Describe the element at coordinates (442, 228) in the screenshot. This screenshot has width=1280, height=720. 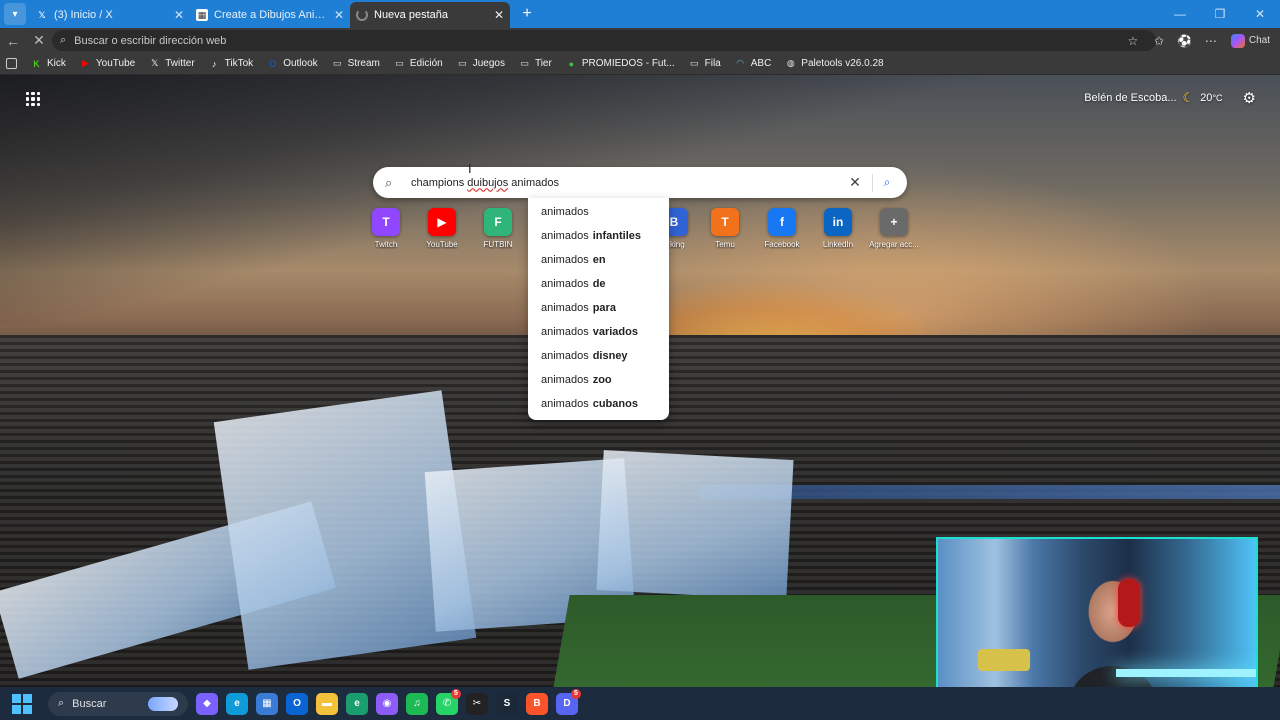
I see `quick-link-youtube: ▶ YouTube` at that location.